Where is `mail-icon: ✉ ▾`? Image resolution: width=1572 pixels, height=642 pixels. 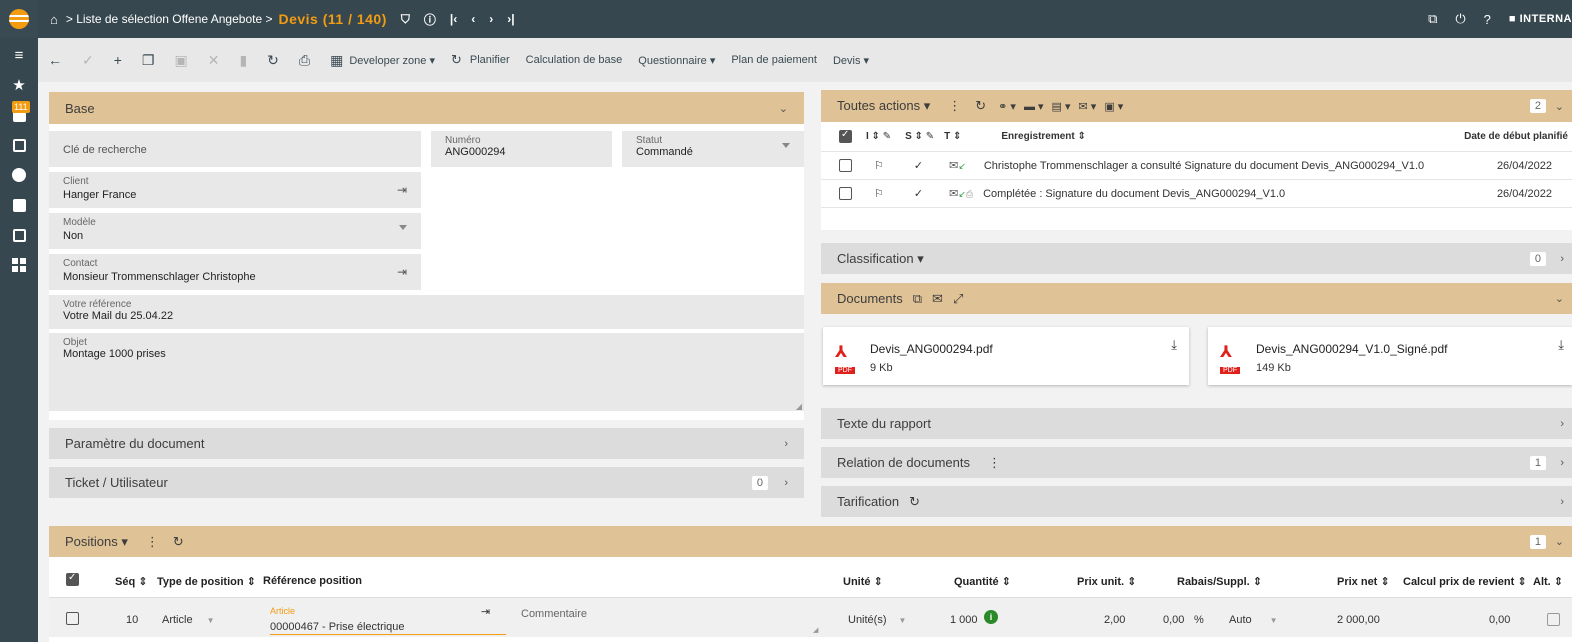 mail-icon: ✉ ▾ is located at coordinates (1088, 106).